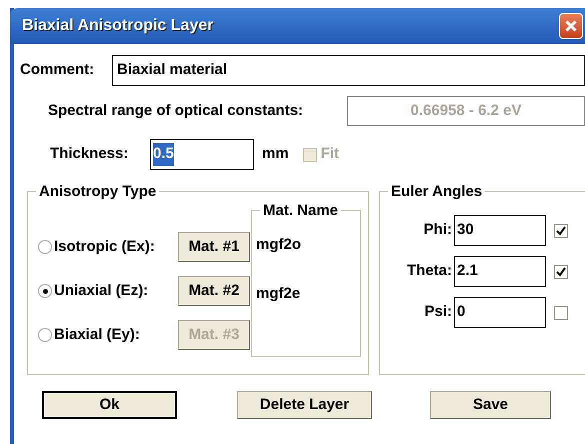 The height and width of the screenshot is (444, 585). I want to click on angle-label: Theta:, so click(429, 271).